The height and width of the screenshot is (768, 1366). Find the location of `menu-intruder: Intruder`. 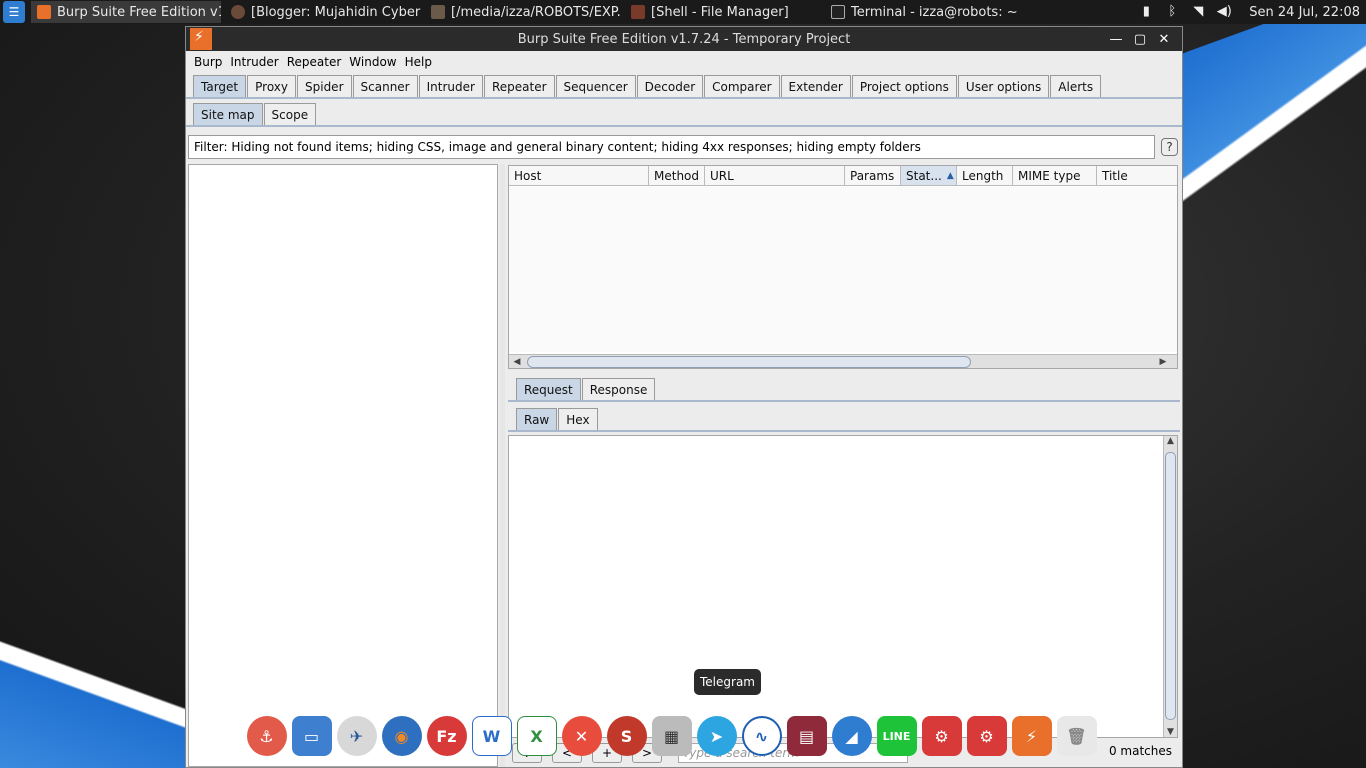

menu-intruder: Intruder is located at coordinates (254, 62).